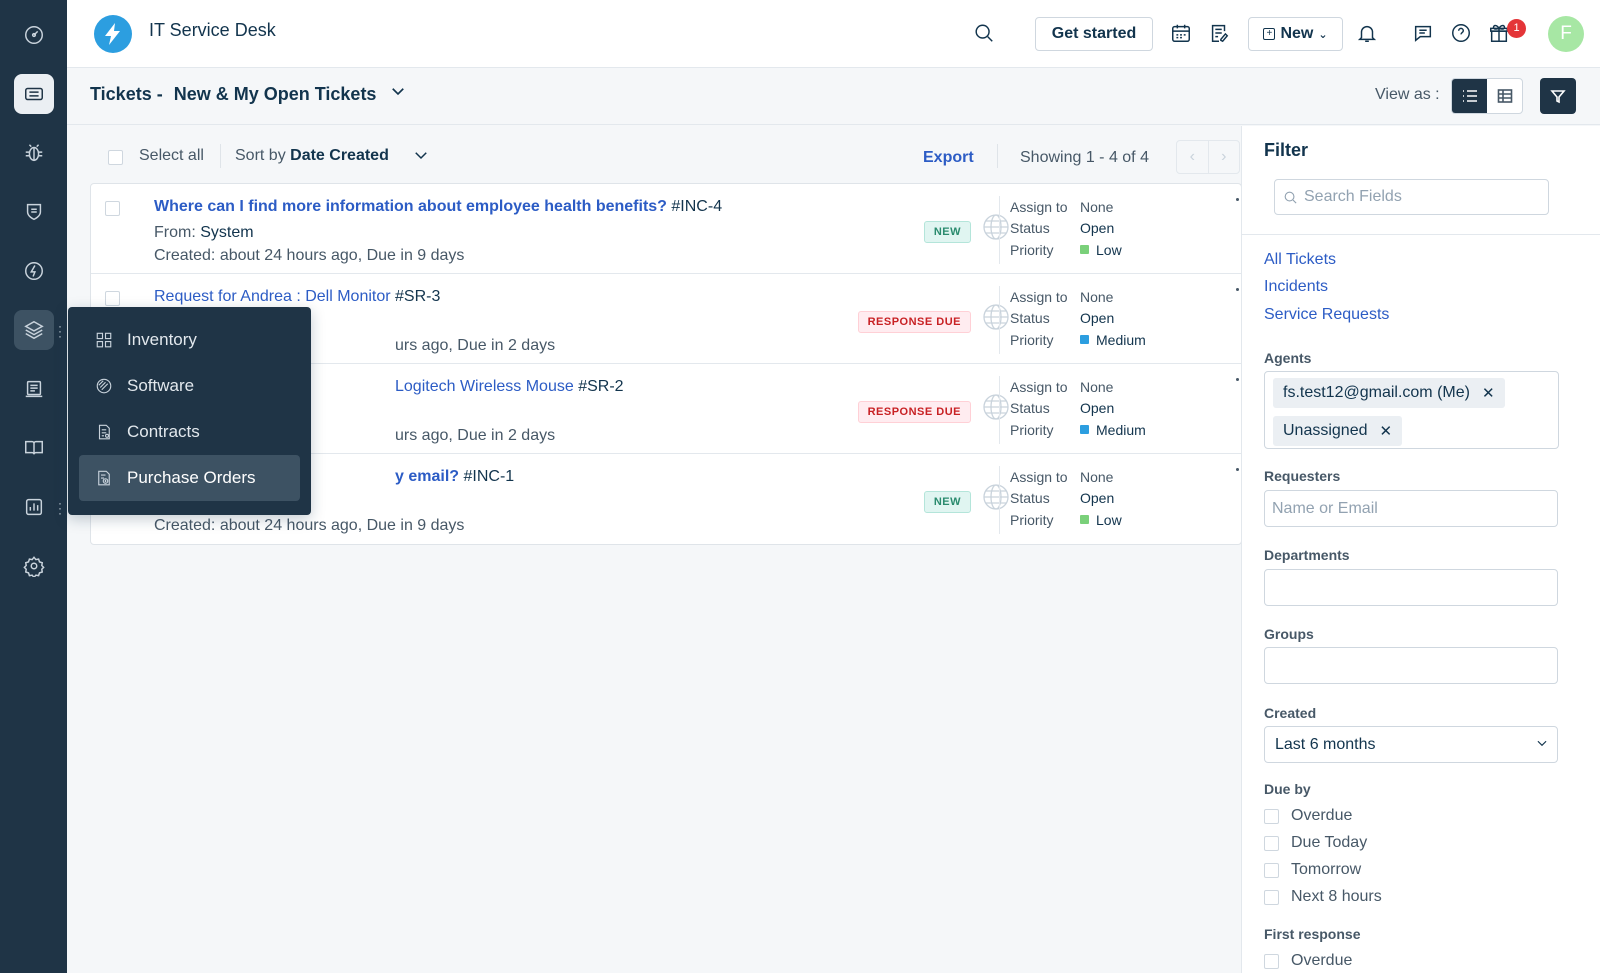  I want to click on user-avatar: F, so click(1566, 34).